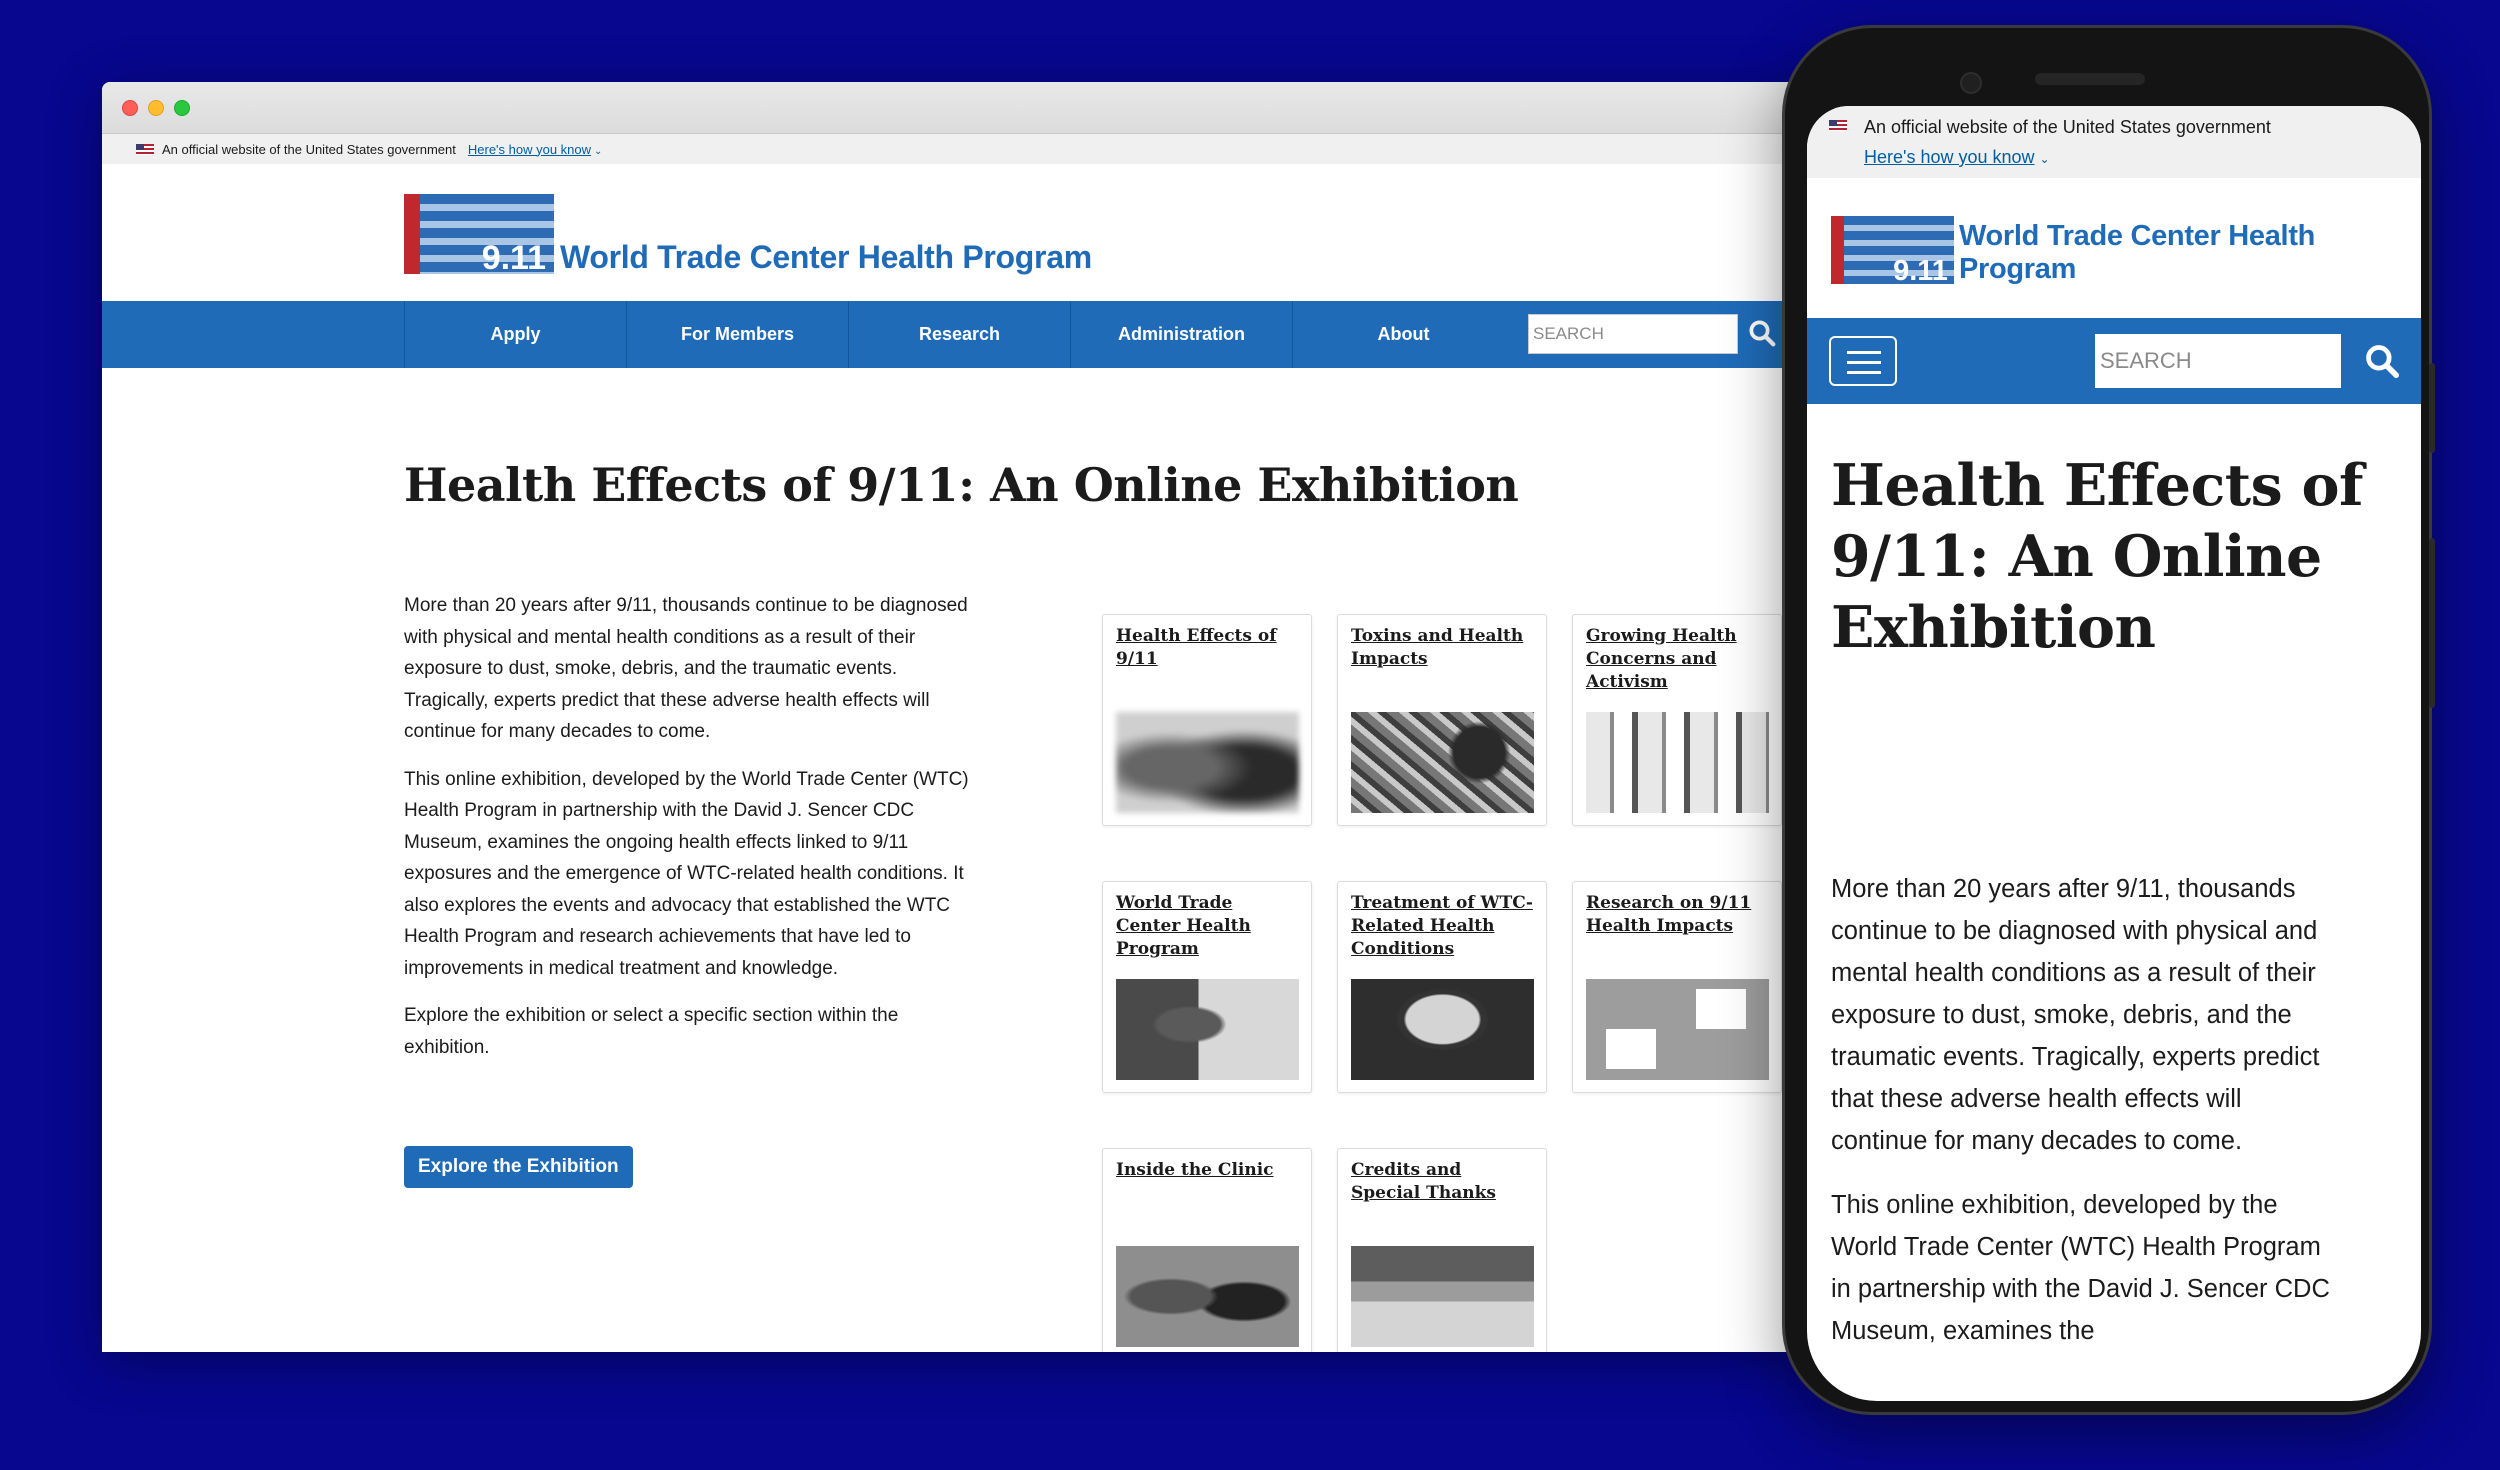  What do you see at coordinates (515, 334) in the screenshot?
I see `nav-item-apply: Apply` at bounding box center [515, 334].